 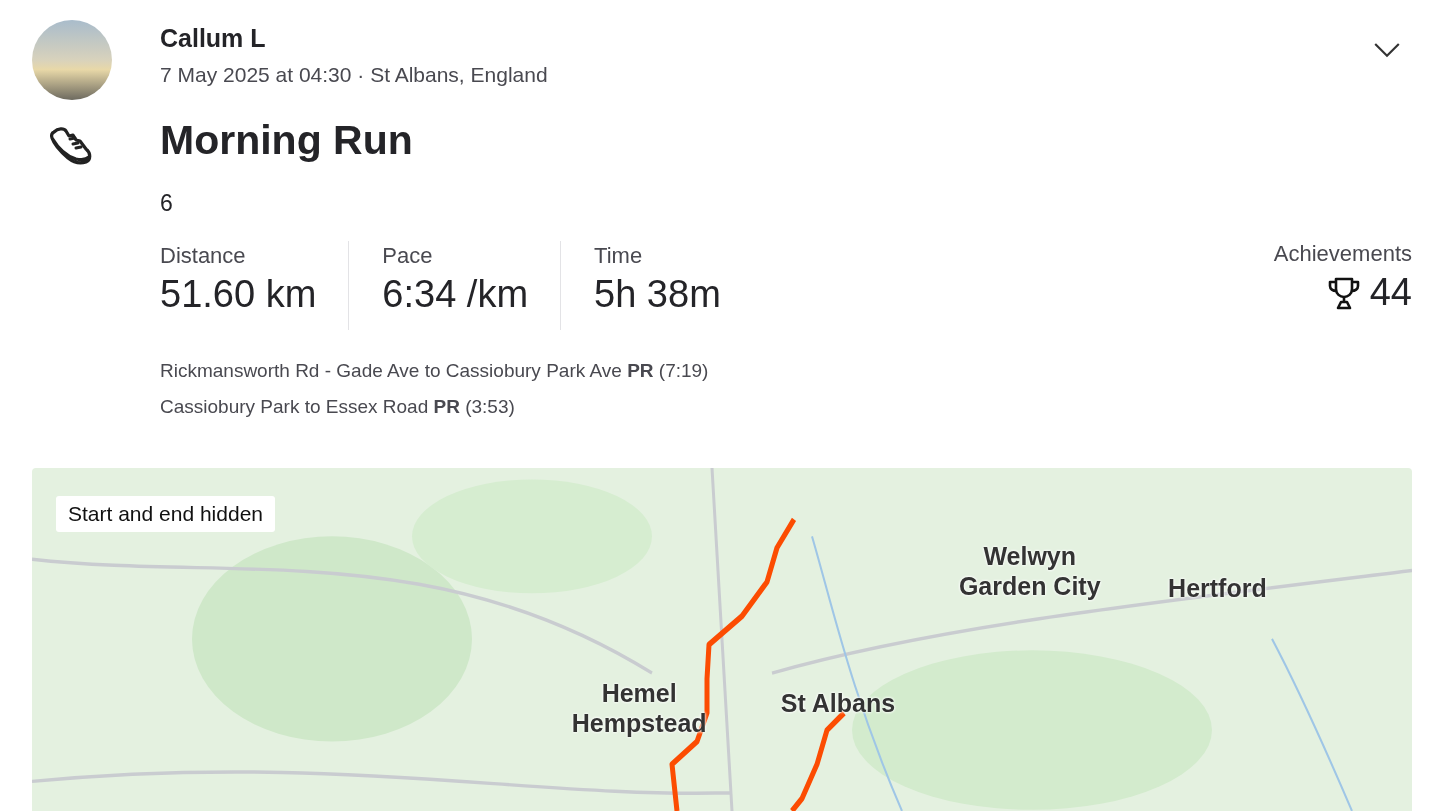 What do you see at coordinates (165, 514) in the screenshot?
I see `privacy-badge: Start and end hidden` at bounding box center [165, 514].